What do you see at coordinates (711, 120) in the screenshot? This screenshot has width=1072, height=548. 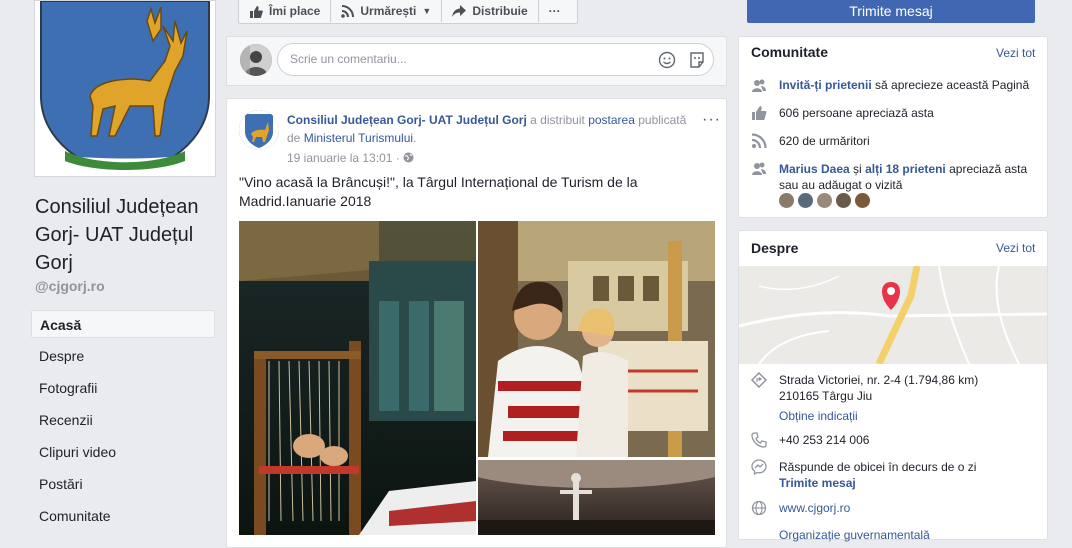 I see `post-options-button: ···` at bounding box center [711, 120].